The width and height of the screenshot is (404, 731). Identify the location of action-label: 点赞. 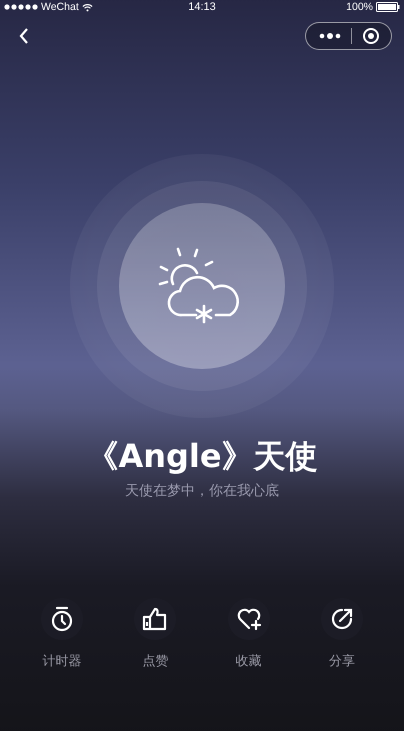
(155, 661).